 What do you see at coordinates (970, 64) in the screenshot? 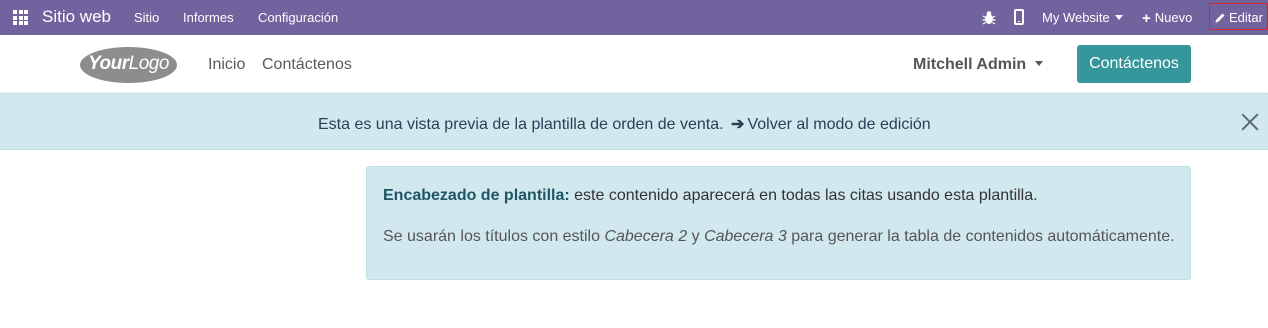
I see `user-name: Mitchell Admin` at bounding box center [970, 64].